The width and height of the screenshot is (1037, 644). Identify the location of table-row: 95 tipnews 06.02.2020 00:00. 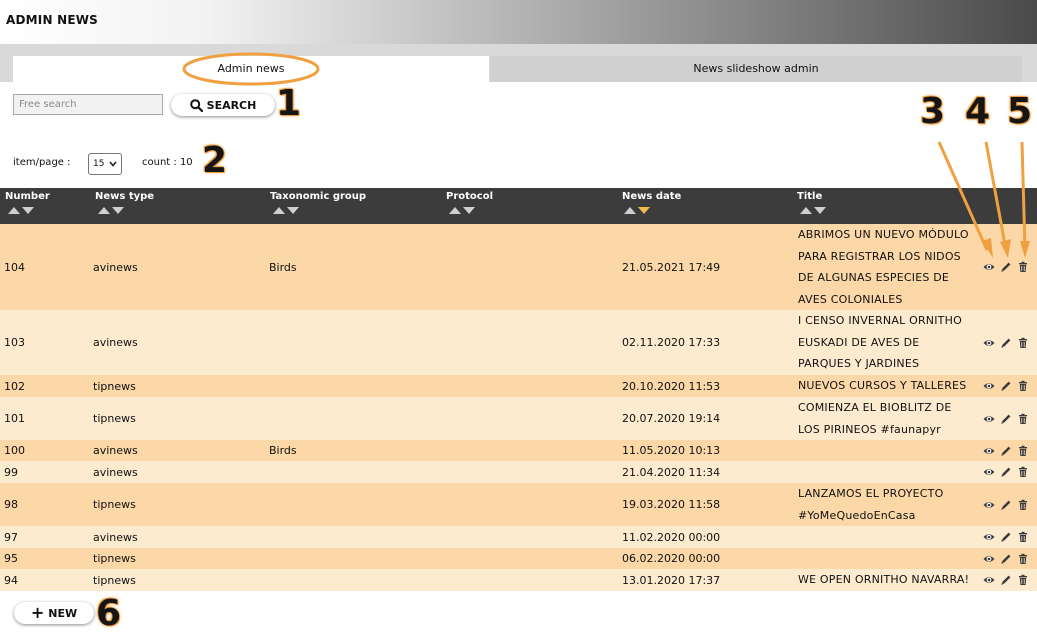
(518, 558).